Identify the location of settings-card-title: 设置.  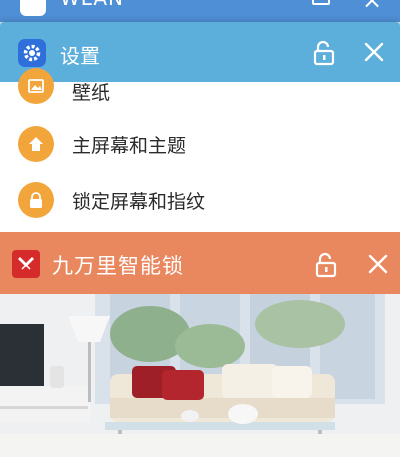
(80, 56).